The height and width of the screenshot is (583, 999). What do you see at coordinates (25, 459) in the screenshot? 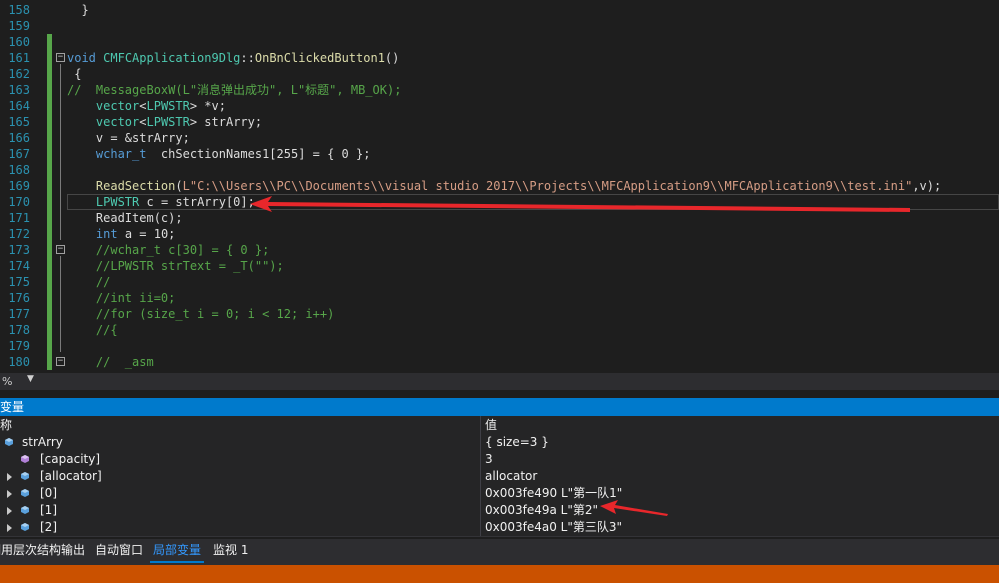
I see `member-icon` at bounding box center [25, 459].